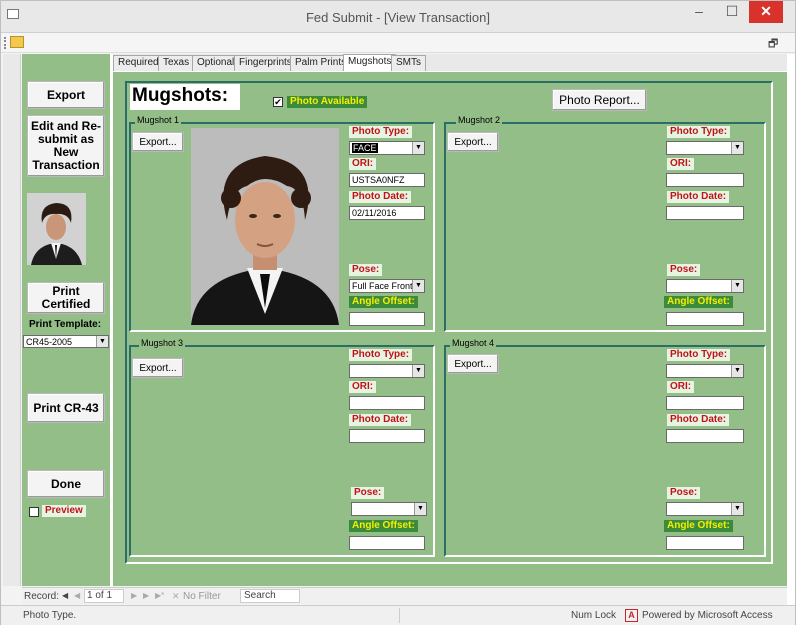 Image resolution: width=796 pixels, height=625 pixels. Describe the element at coordinates (159, 595) in the screenshot. I see `new-record-button: ▶*` at that location.